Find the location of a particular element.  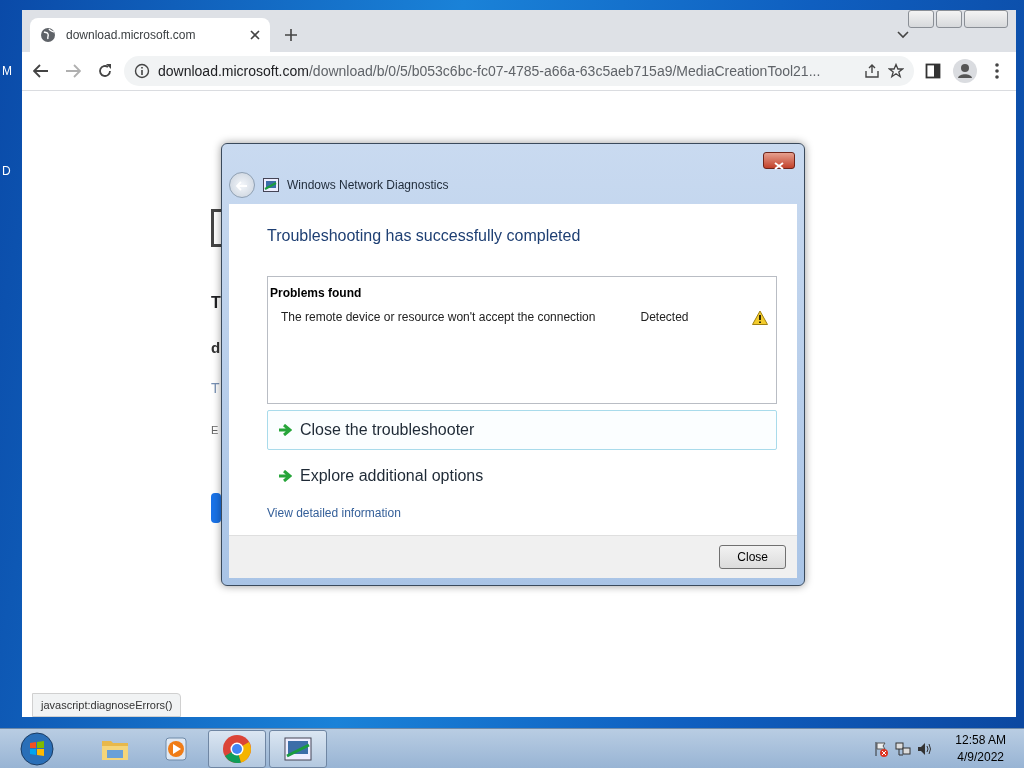

page-text: E is located at coordinates (215, 430).